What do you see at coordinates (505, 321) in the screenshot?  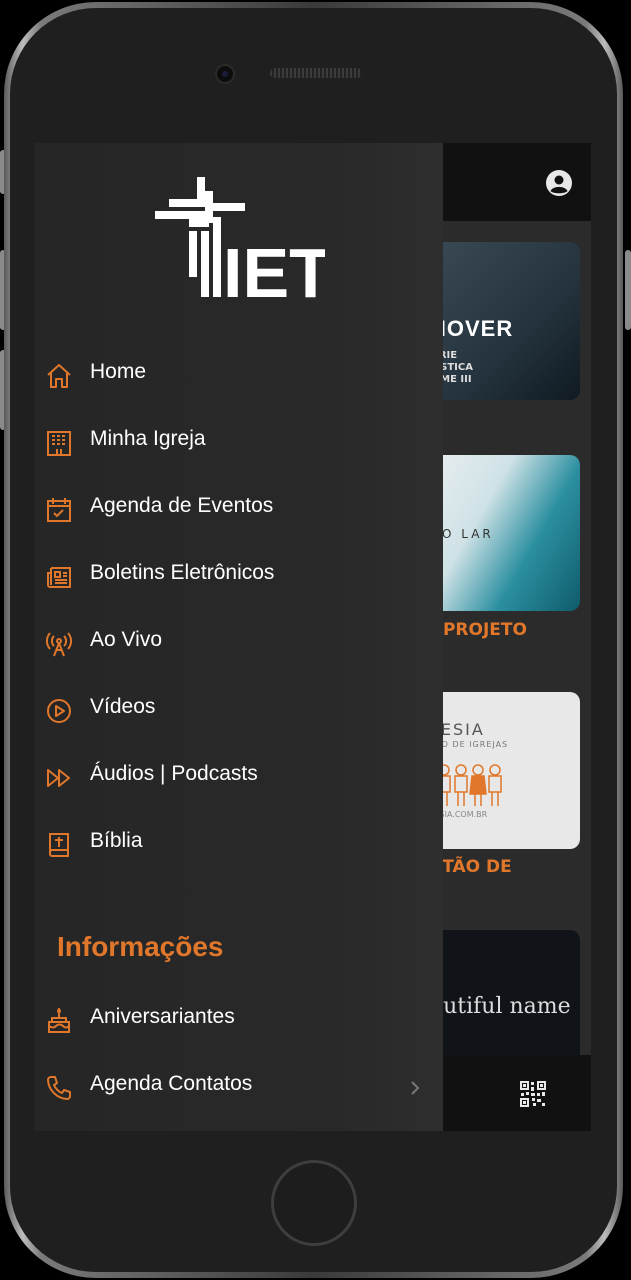 I see `media-card-1: HOVER ÉRIE ÚSTICA UME III` at bounding box center [505, 321].